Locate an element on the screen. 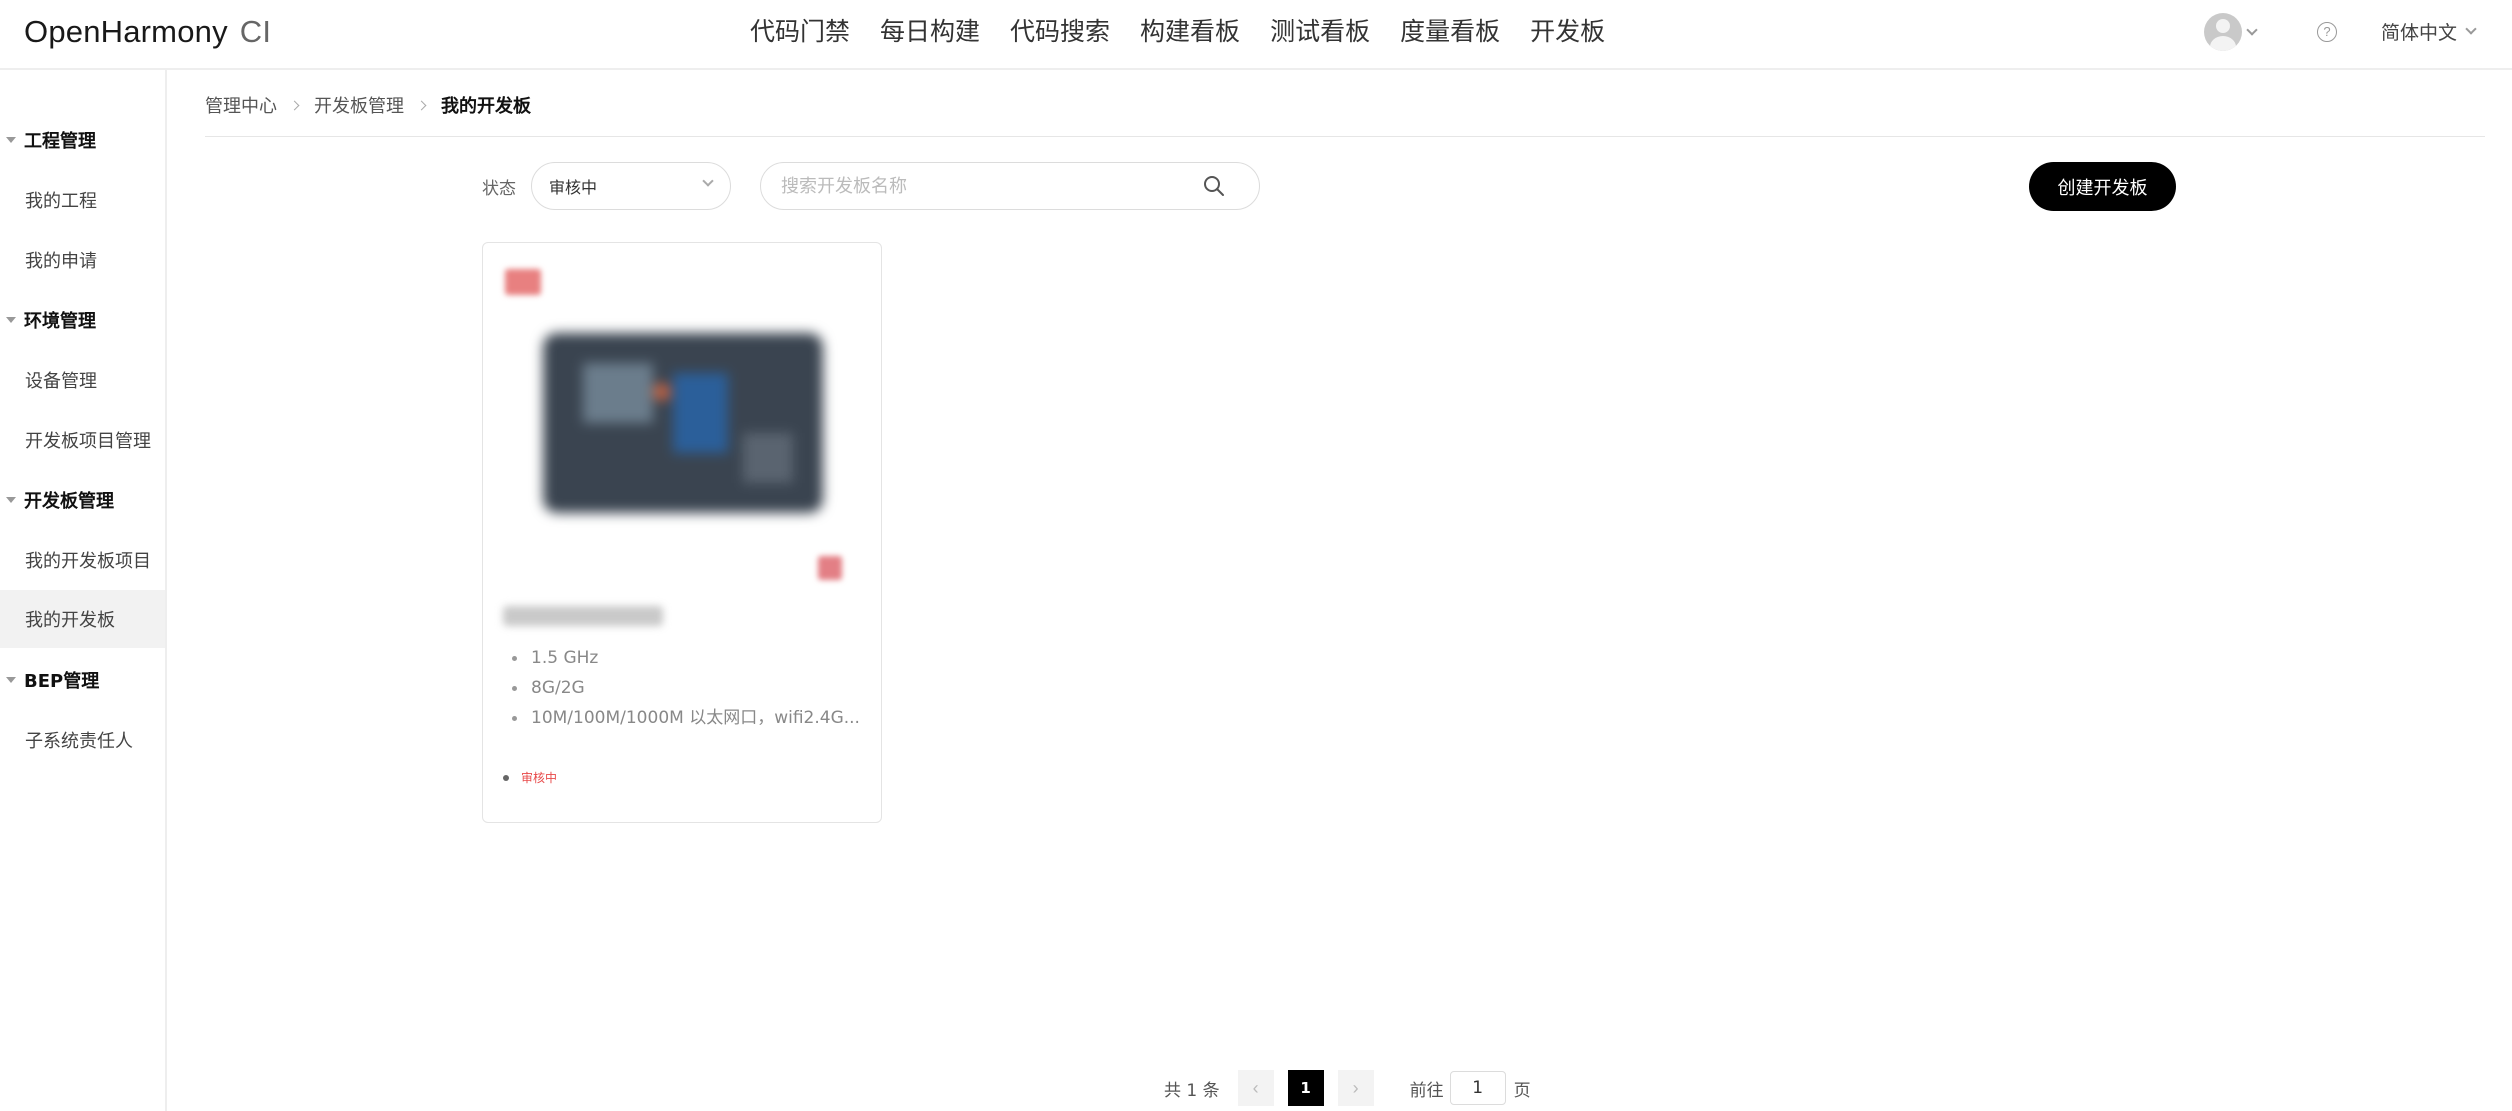 This screenshot has width=2512, height=1111. sidebar-group-board: 开发板管理 is located at coordinates (82, 500).